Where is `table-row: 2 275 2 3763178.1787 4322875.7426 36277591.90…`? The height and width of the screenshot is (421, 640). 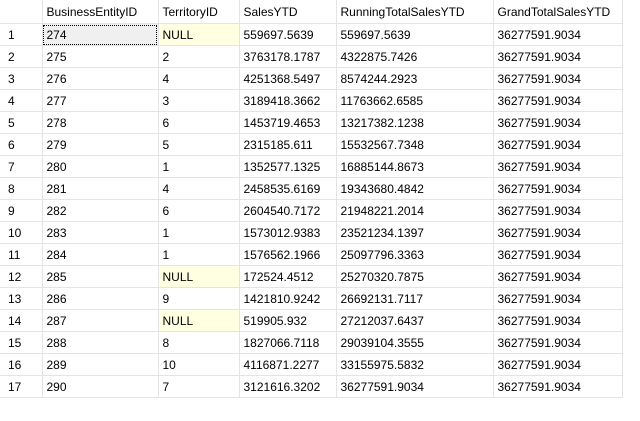 table-row: 2 275 2 3763178.1787 4322875.7426 36277591.90… is located at coordinates (311, 56).